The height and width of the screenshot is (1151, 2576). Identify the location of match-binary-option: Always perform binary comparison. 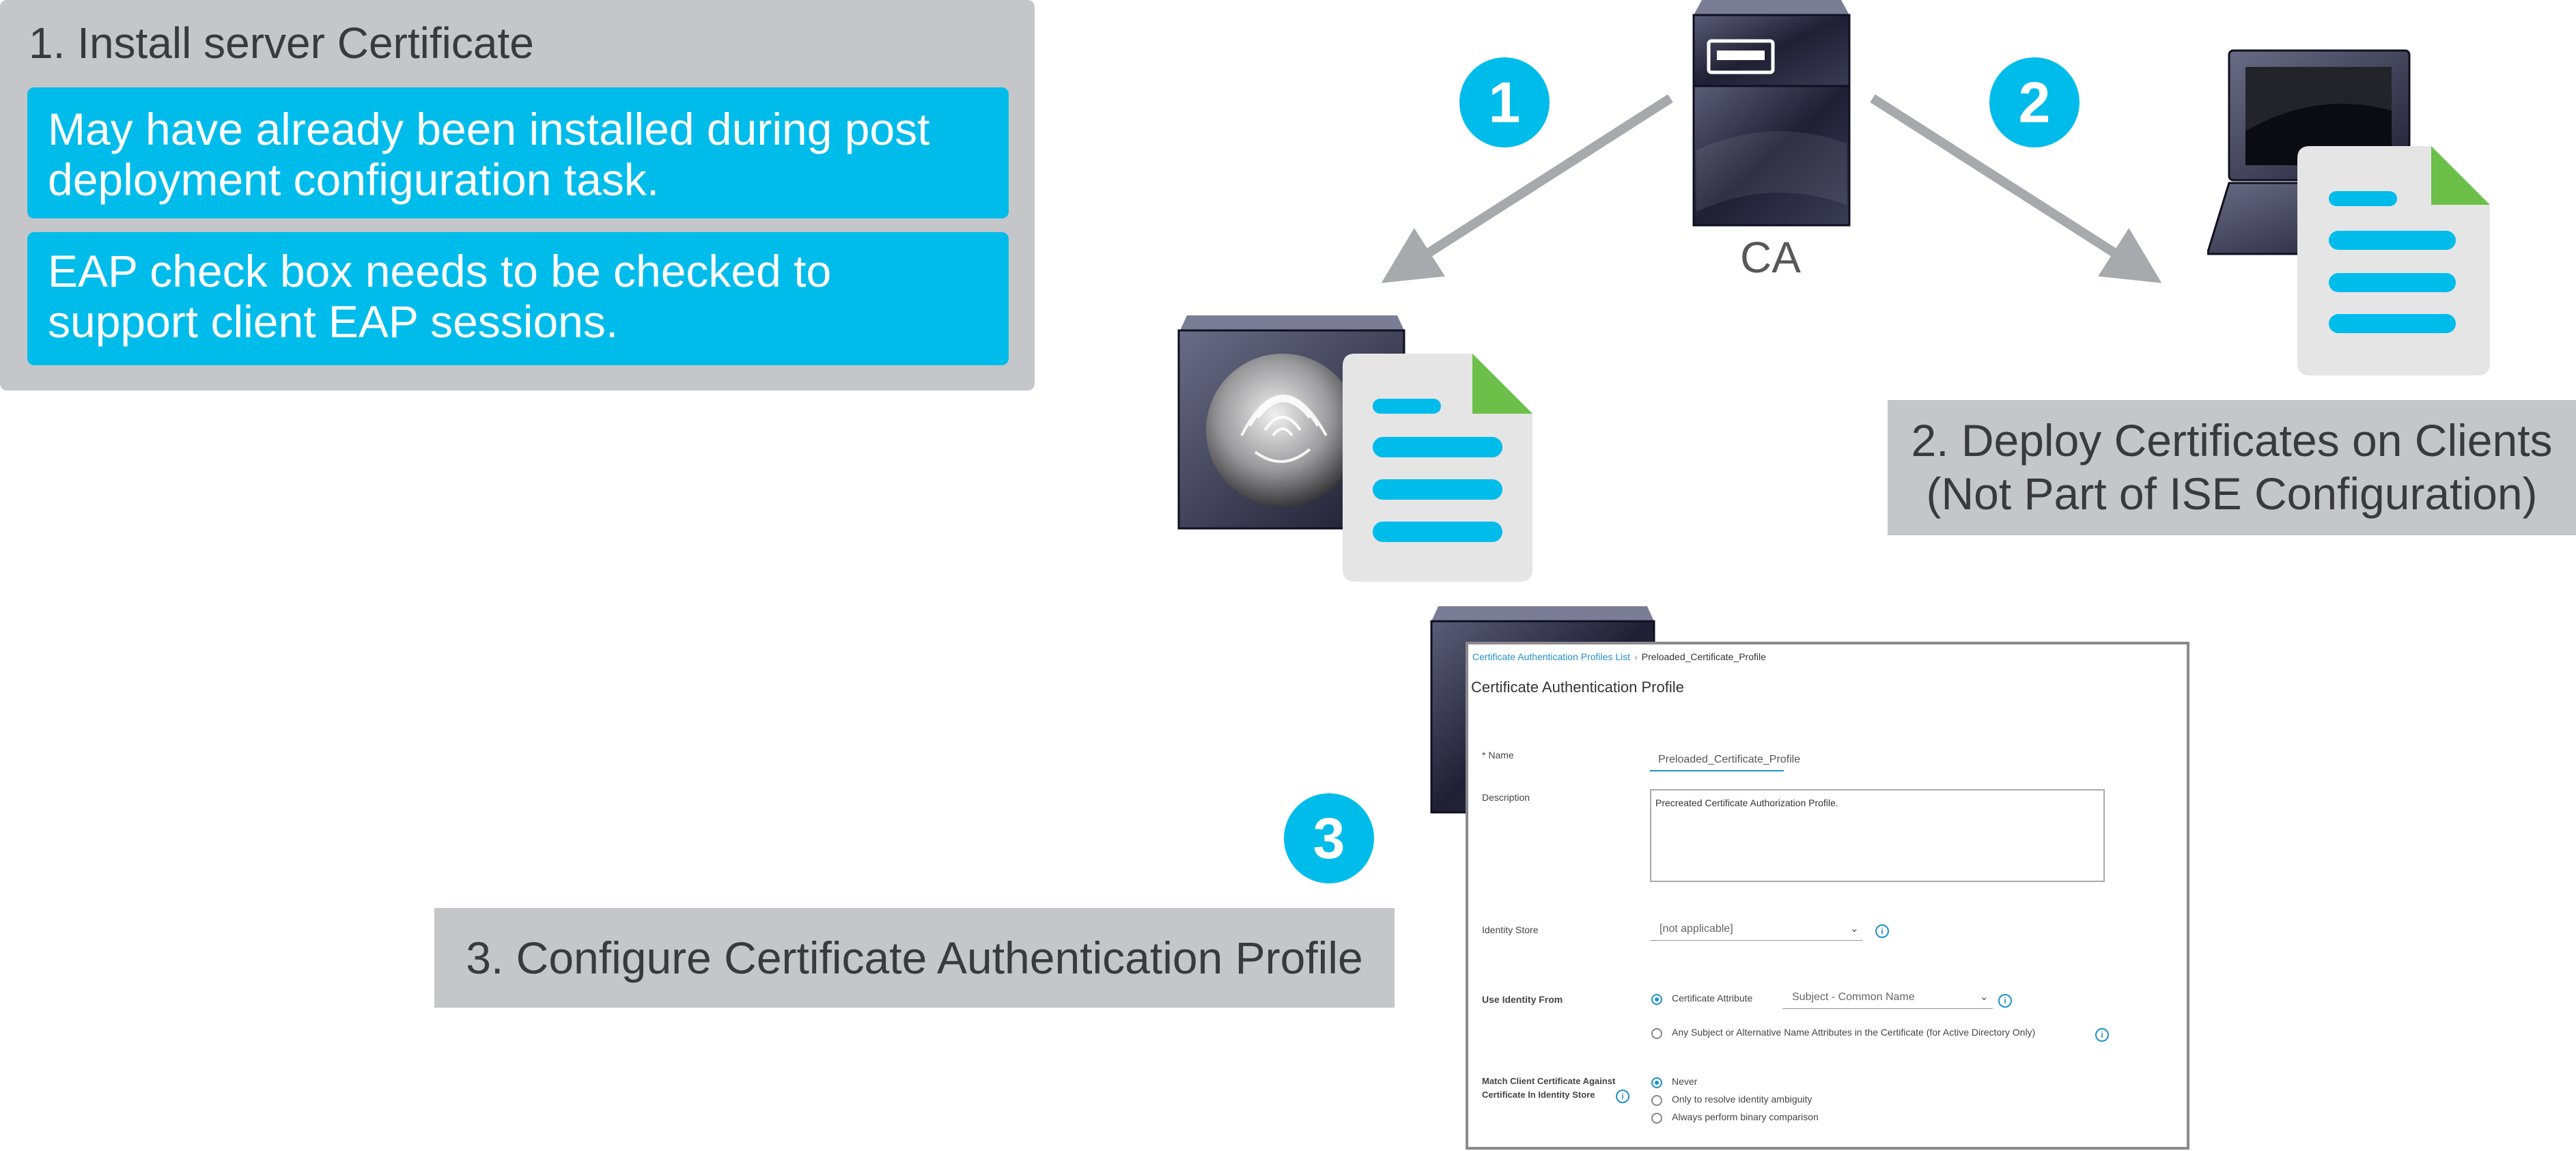
(1745, 1116).